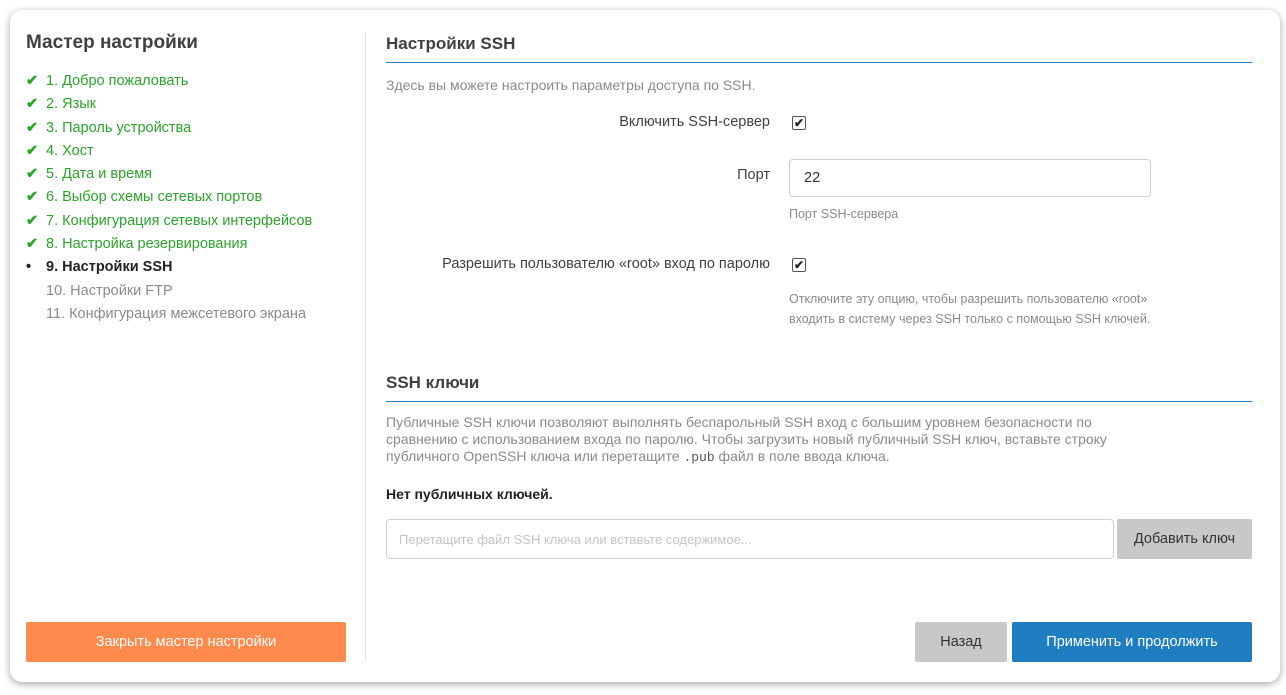 Image resolution: width=1286 pixels, height=695 pixels. What do you see at coordinates (535, 456) in the screenshot?
I see `desc-text: публичного OpenSSH ключа или перетащите` at bounding box center [535, 456].